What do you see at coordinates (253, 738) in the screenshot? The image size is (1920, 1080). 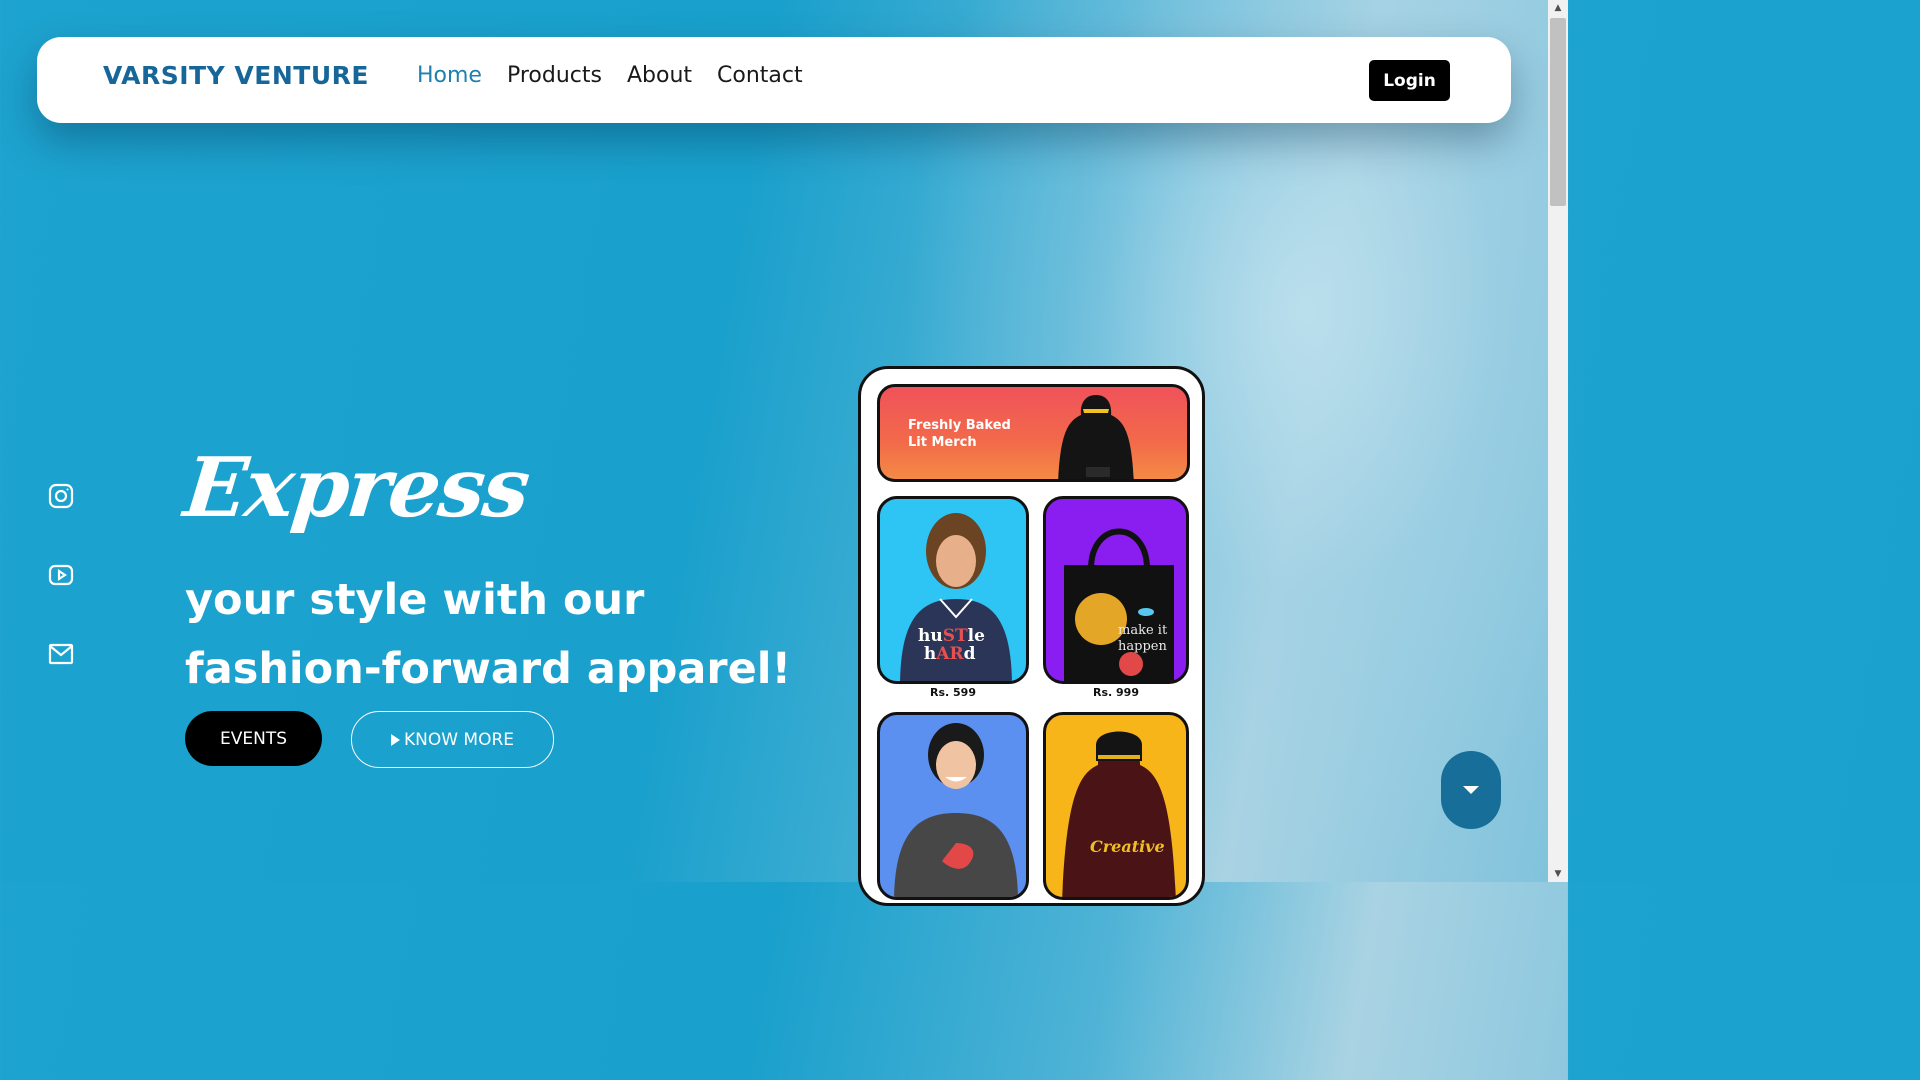 I see `events-button: EVENTS` at bounding box center [253, 738].